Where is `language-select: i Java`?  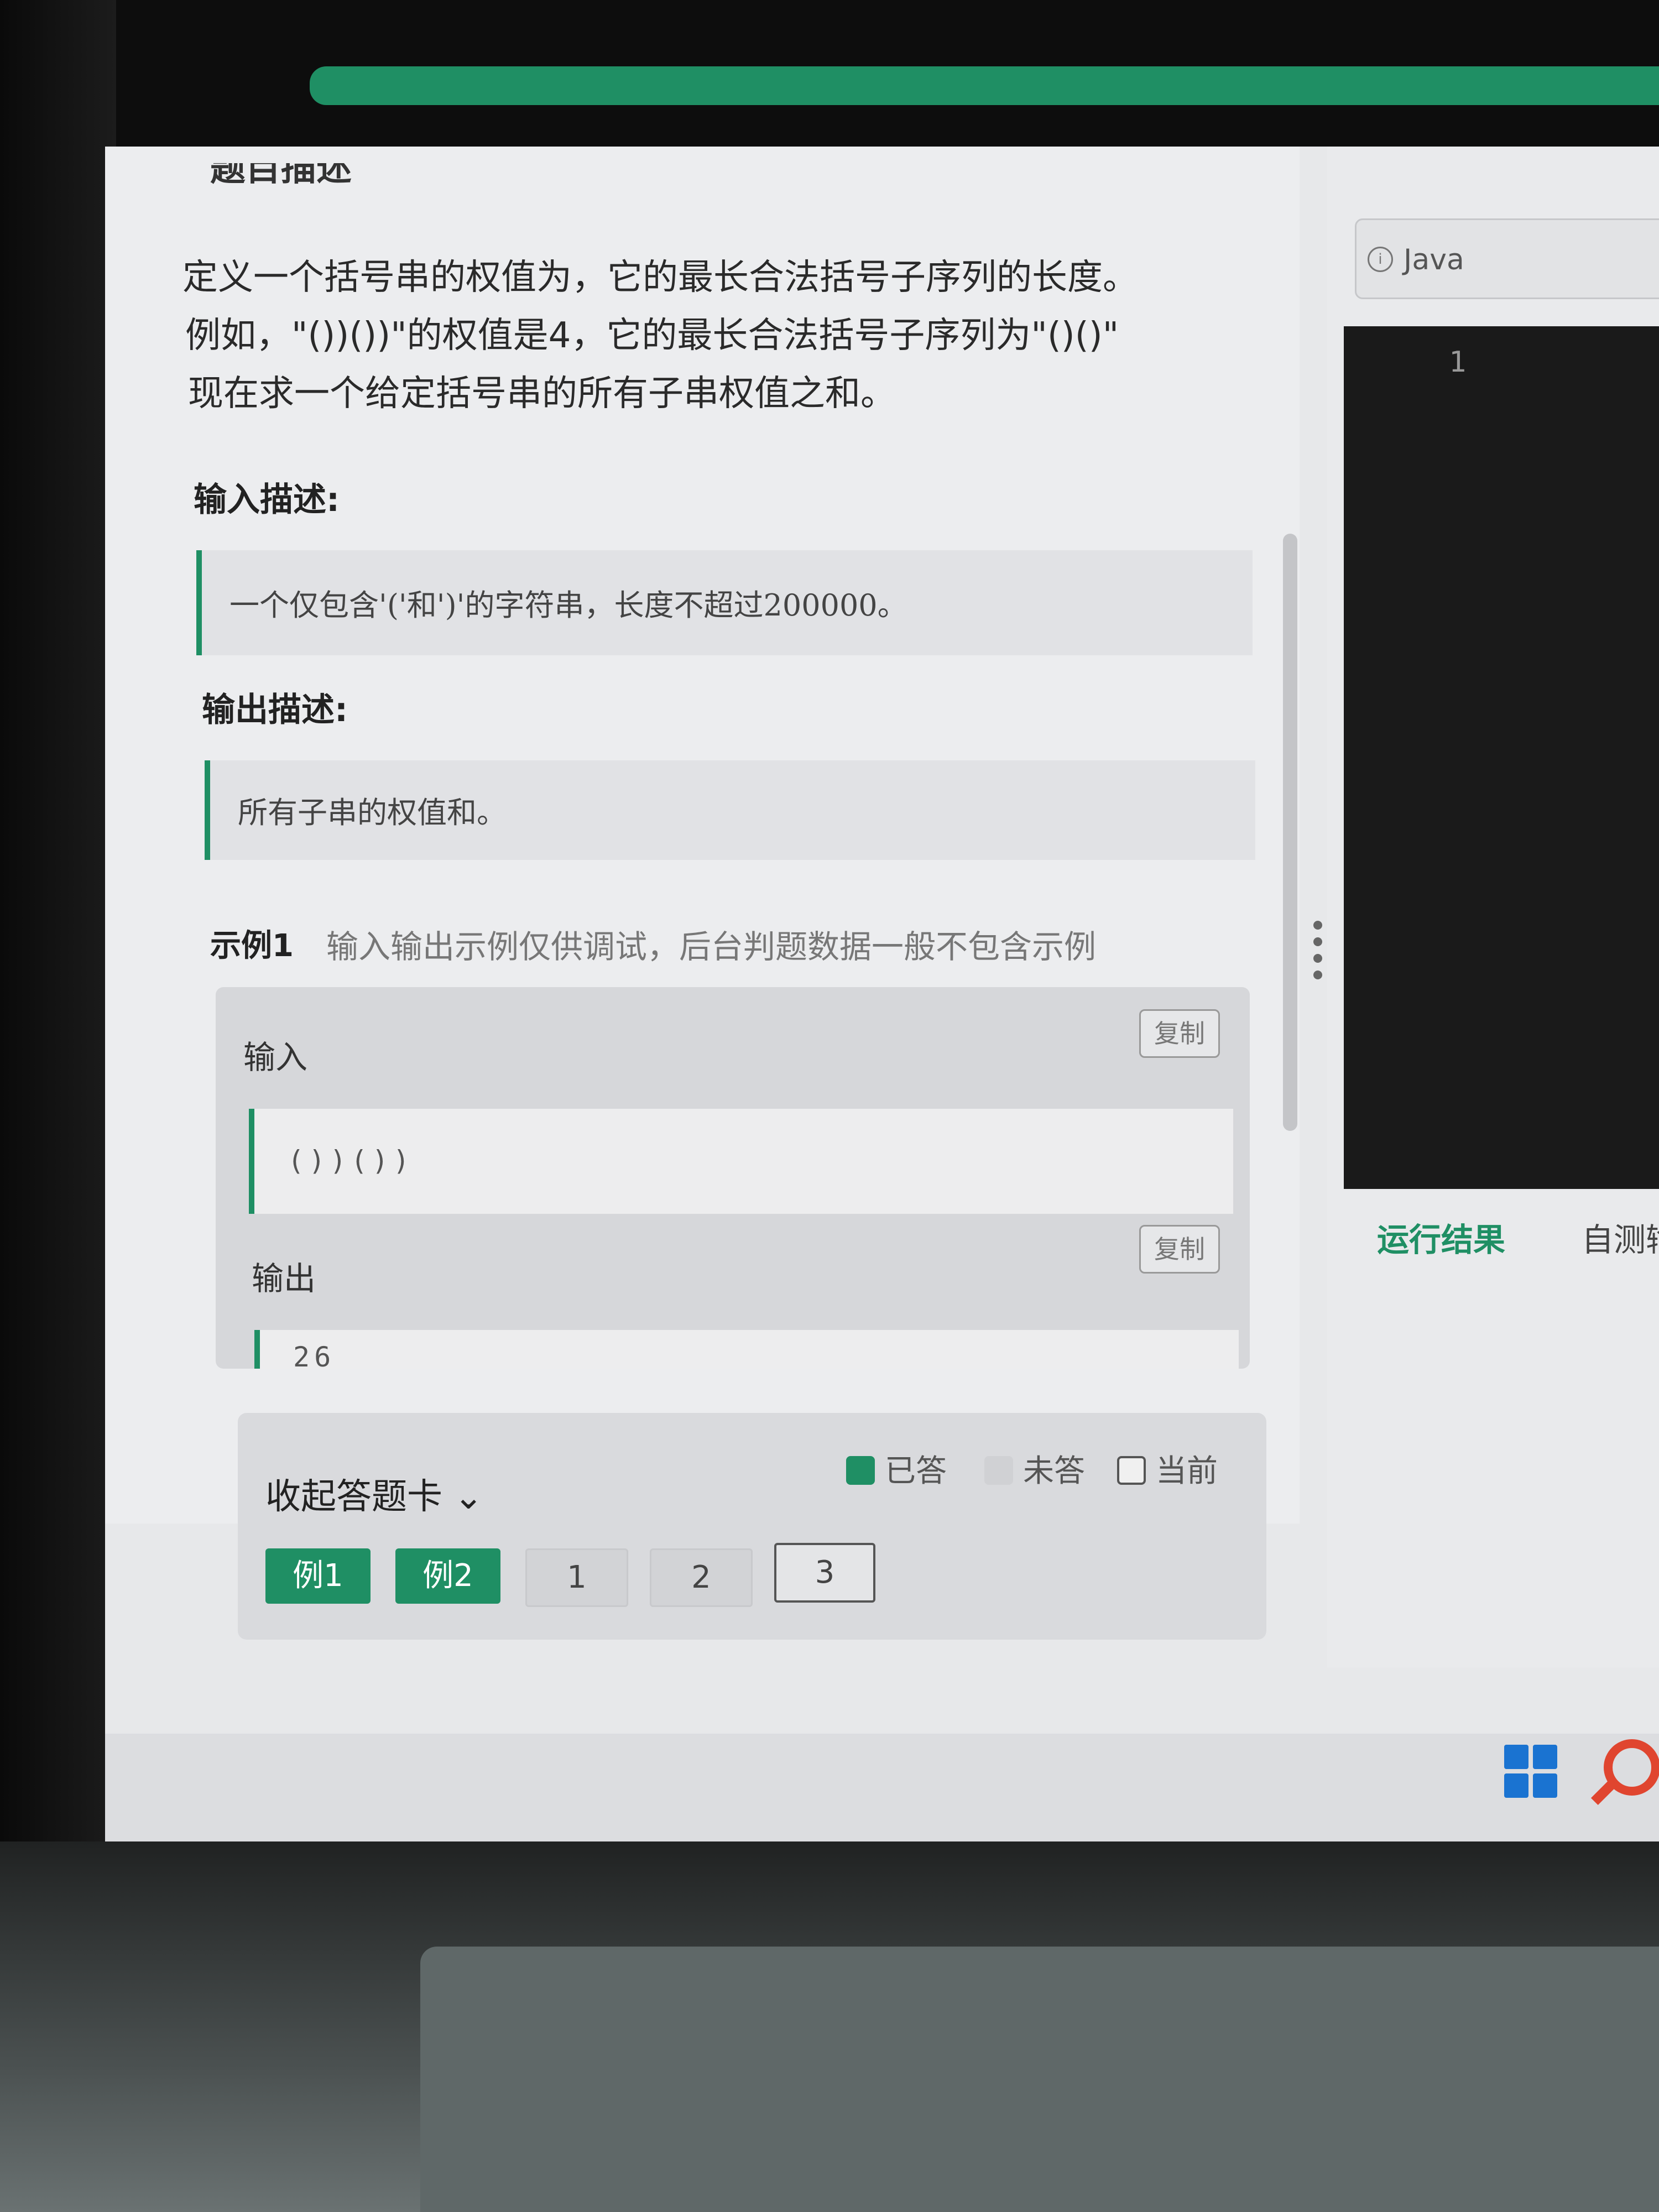
language-select: i Java is located at coordinates (1507, 259).